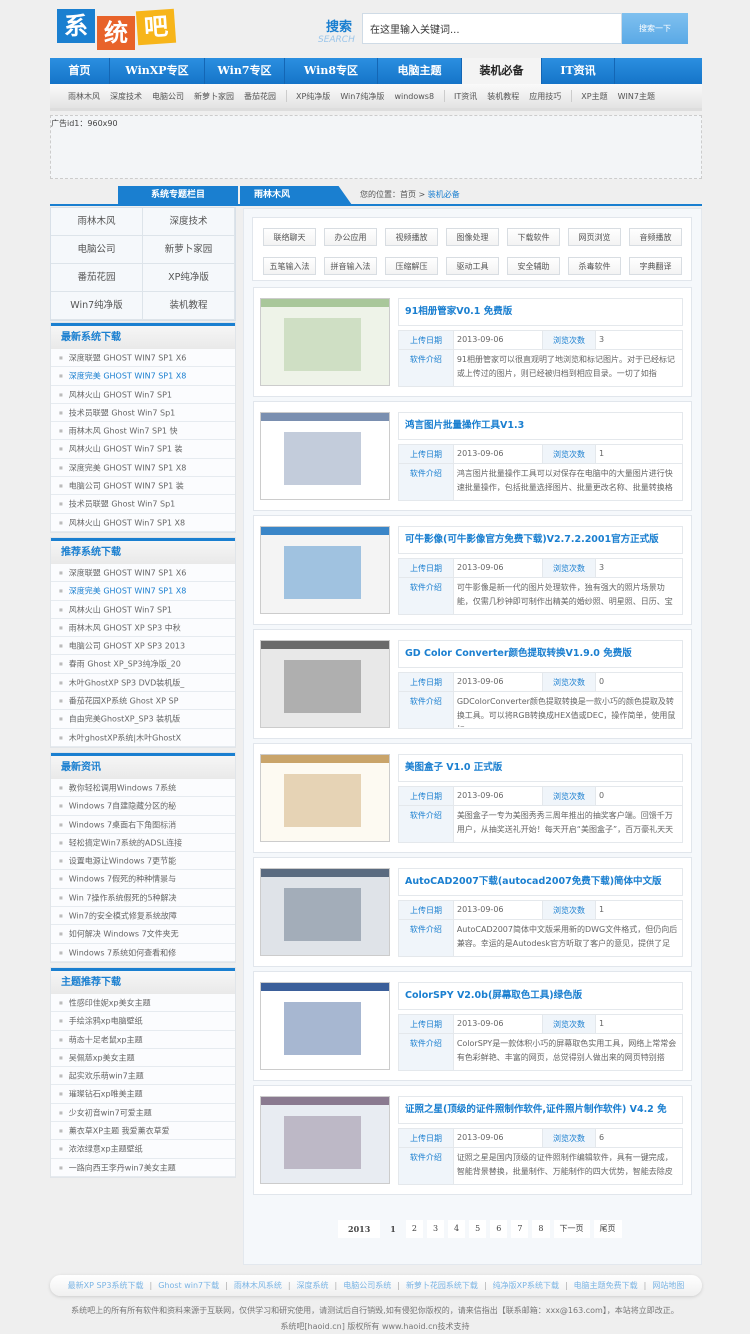  What do you see at coordinates (472, 237) in the screenshot?
I see `tag-button: 图像处理` at bounding box center [472, 237].